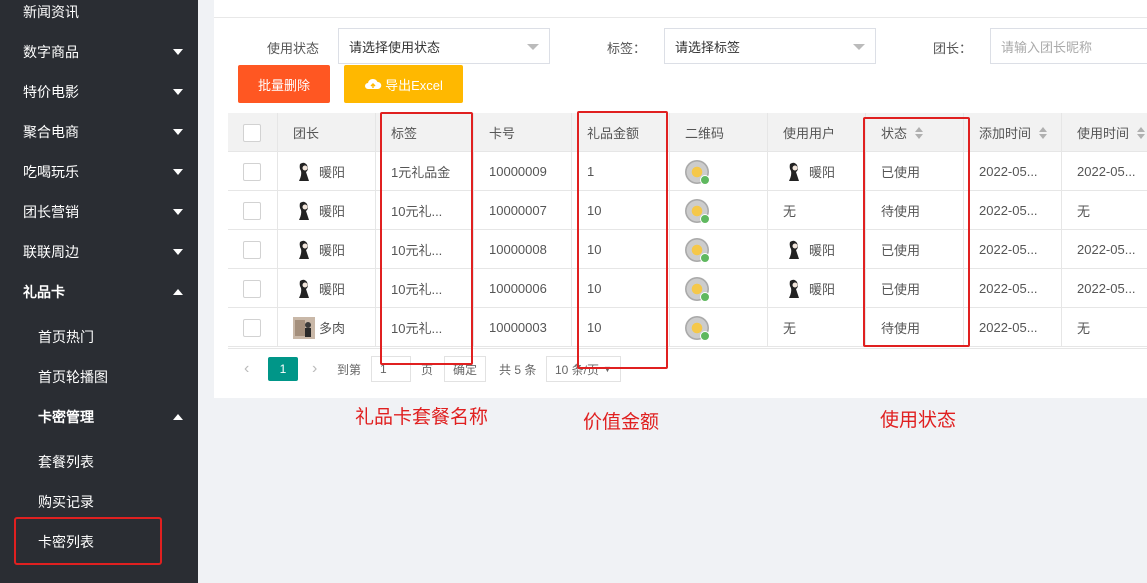  Describe the element at coordinates (327, 132) in the screenshot. I see `header-leader: 团长` at that location.